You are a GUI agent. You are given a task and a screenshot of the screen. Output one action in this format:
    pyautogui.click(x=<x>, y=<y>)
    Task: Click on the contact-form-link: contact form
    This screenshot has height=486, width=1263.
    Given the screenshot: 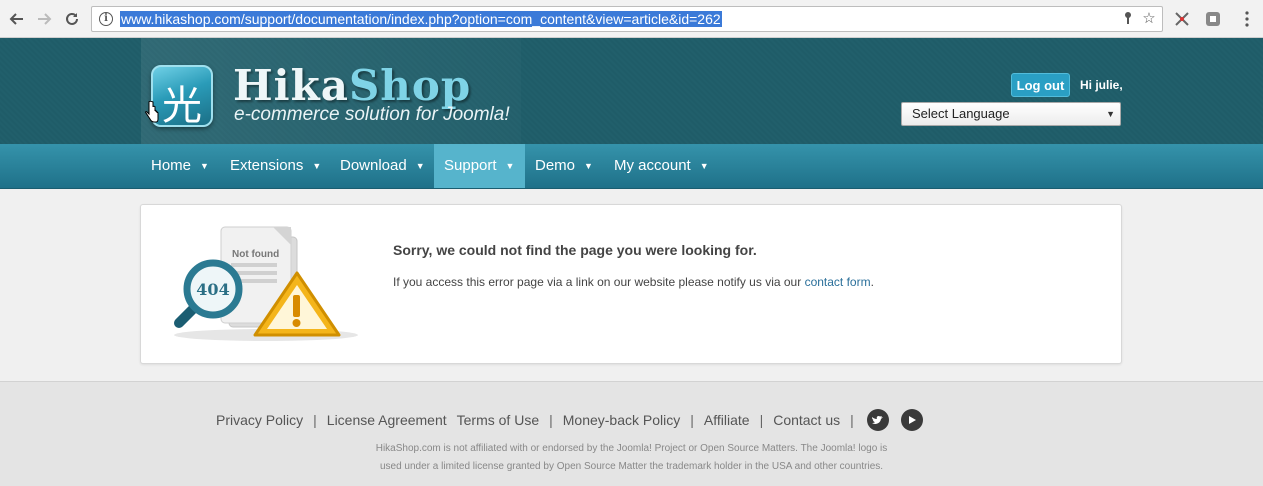 What is the action you would take?
    pyautogui.click(x=838, y=282)
    